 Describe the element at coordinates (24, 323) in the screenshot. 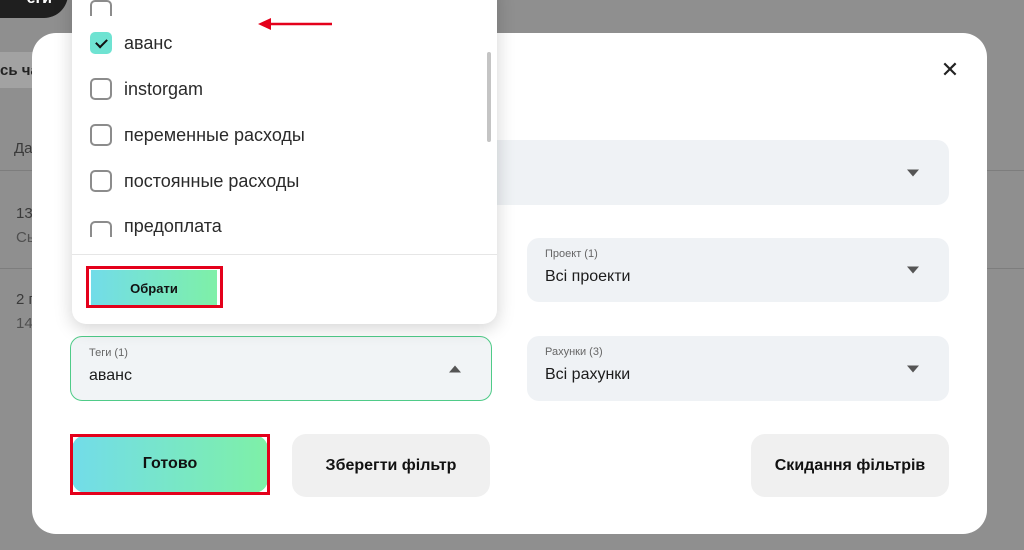

I see `background-row-2-sub: 14` at that location.